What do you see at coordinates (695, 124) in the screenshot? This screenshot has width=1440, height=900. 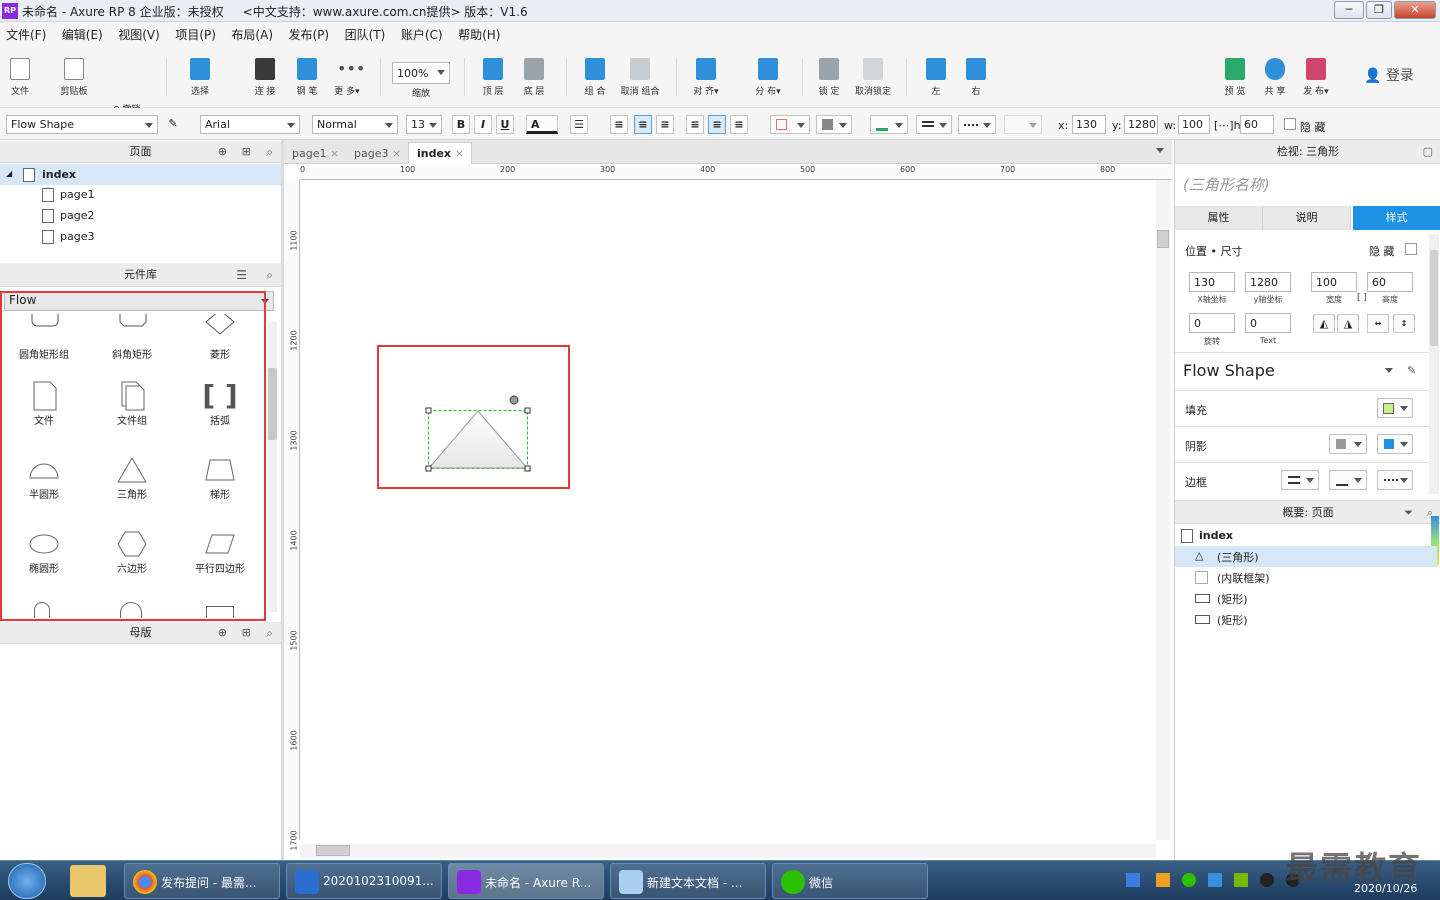 I see `valign-top-icon: ≡` at bounding box center [695, 124].